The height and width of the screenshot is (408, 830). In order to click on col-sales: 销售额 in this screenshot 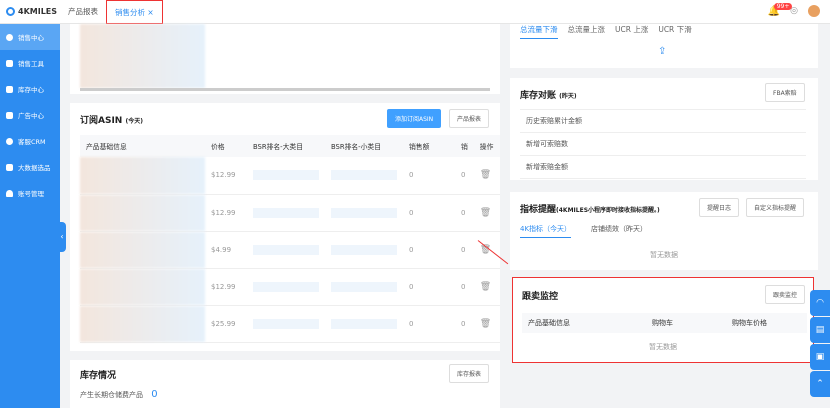, I will do `click(429, 146)`.